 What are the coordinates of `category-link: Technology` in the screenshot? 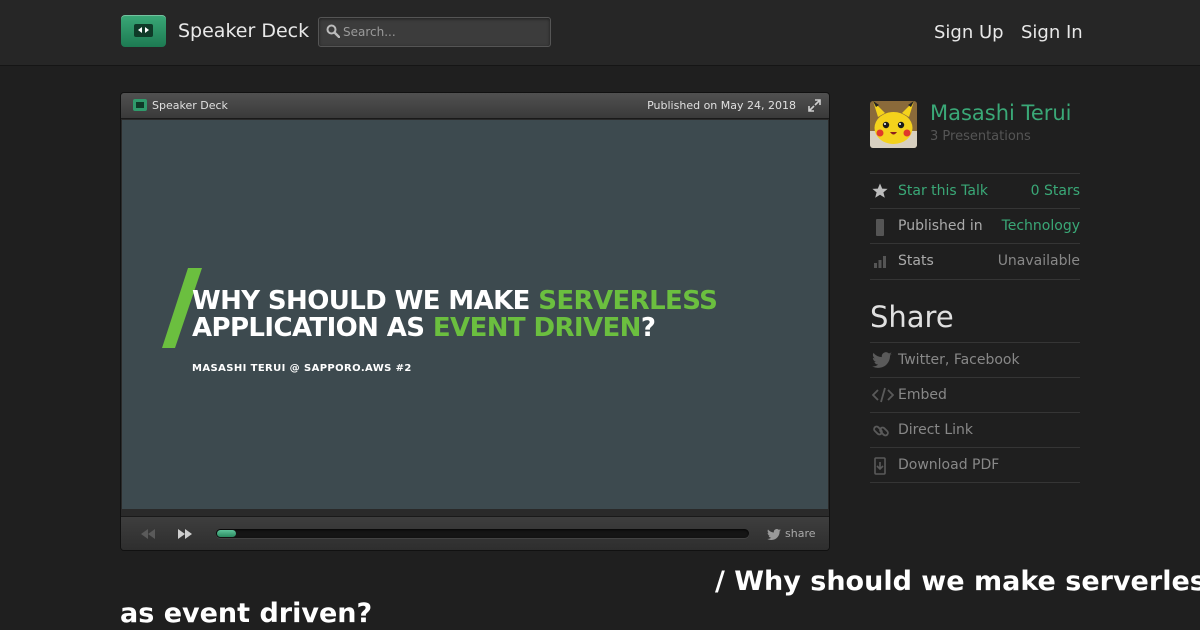 It's located at (1041, 226).